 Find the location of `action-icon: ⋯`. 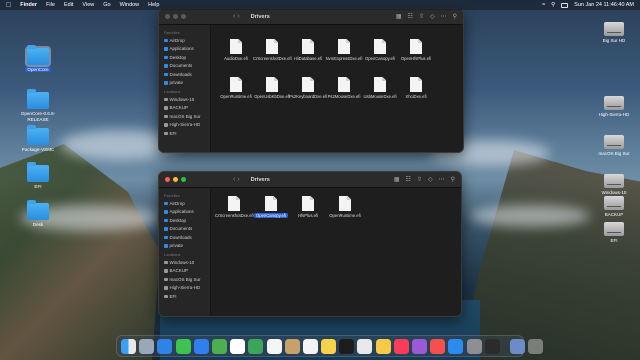

action-icon: ⋯ is located at coordinates (444, 16).